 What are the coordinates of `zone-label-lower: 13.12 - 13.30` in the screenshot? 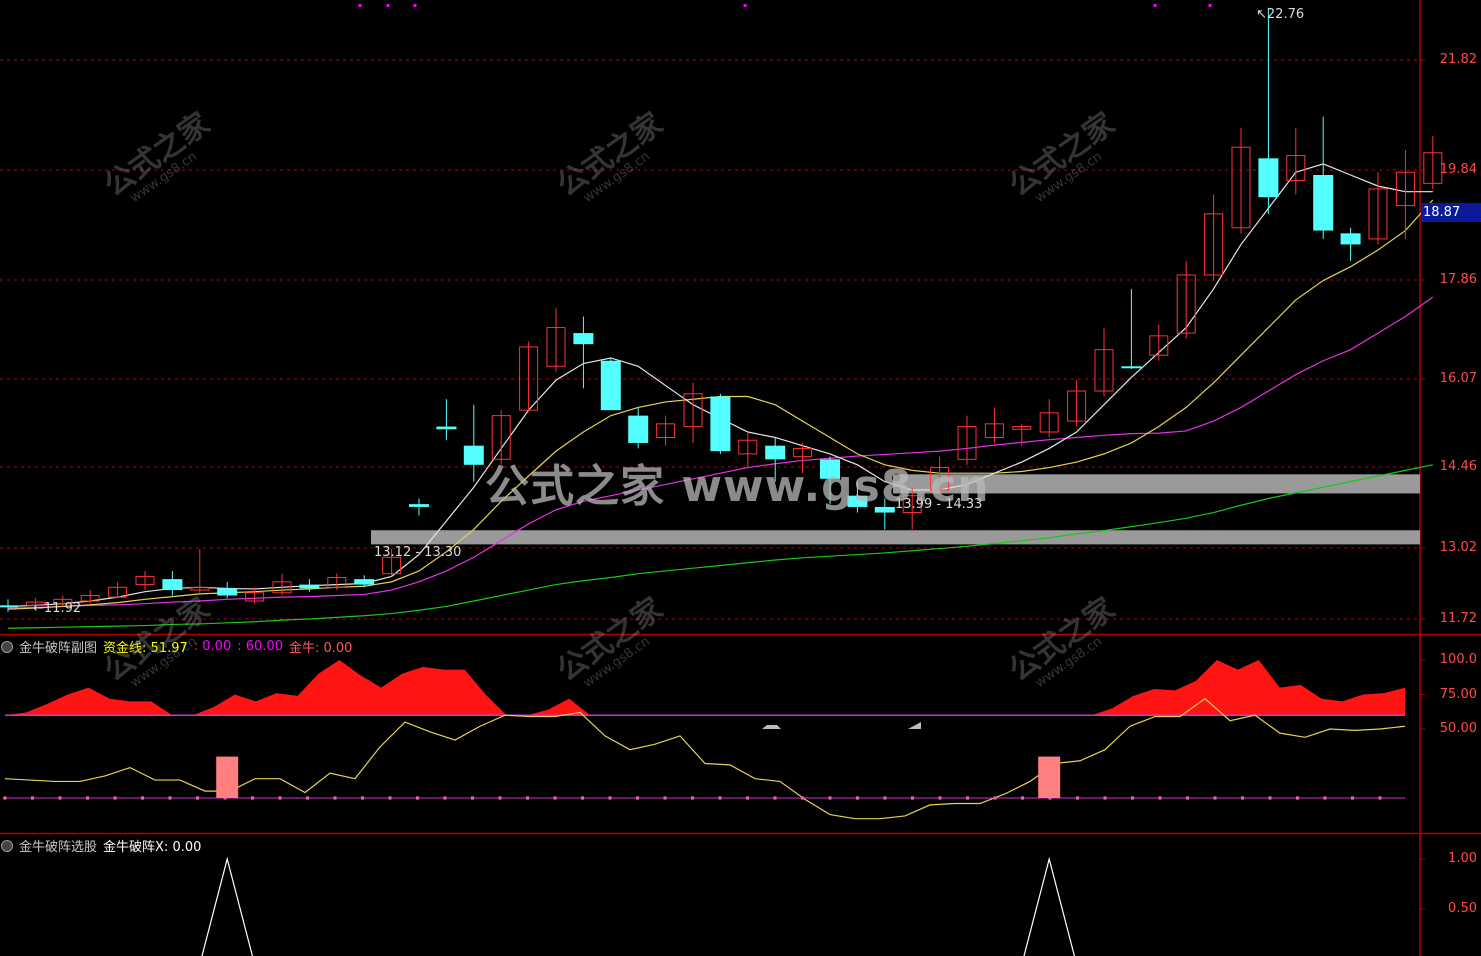 It's located at (418, 552).